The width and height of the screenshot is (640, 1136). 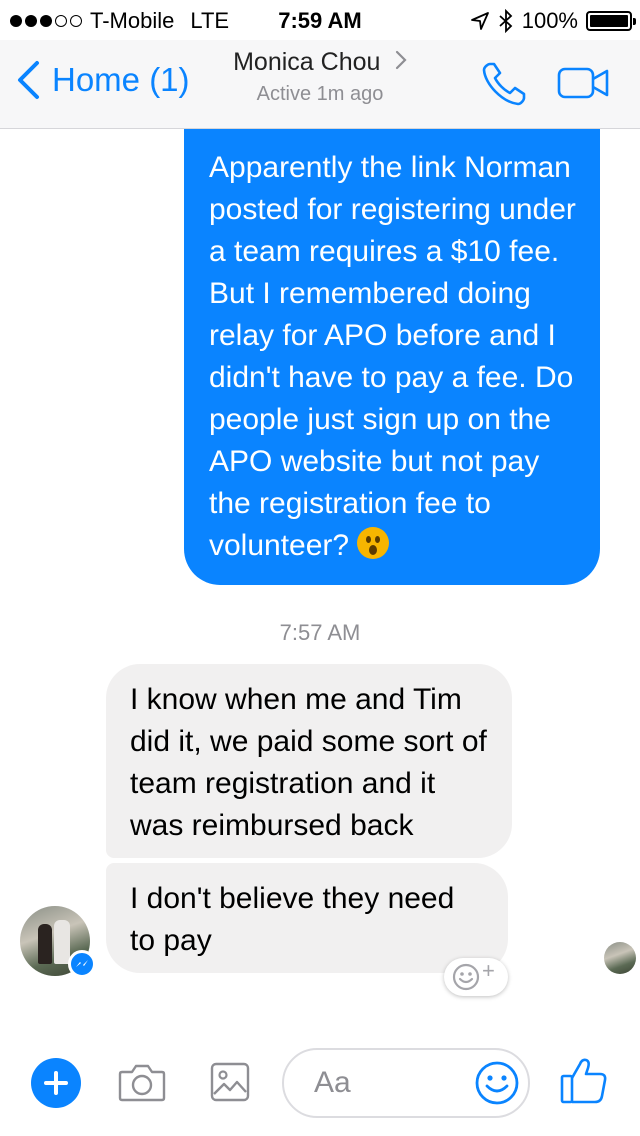 I want to click on message-input, so click(x=389, y=1083).